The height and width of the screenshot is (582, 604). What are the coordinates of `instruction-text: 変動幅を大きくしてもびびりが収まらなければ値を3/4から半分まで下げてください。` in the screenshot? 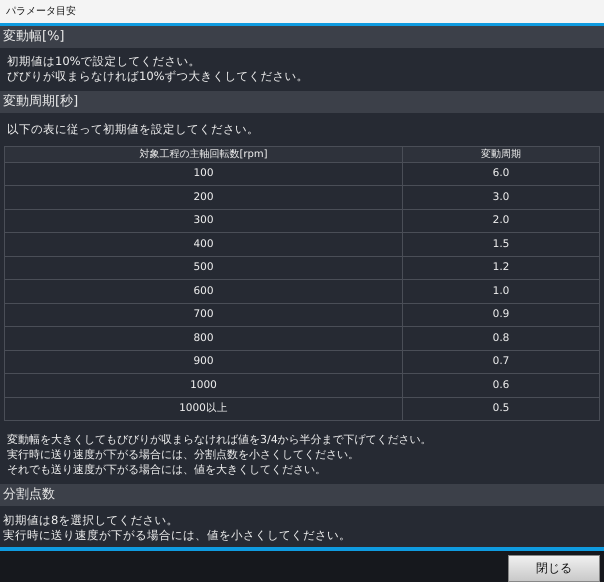 It's located at (220, 440).